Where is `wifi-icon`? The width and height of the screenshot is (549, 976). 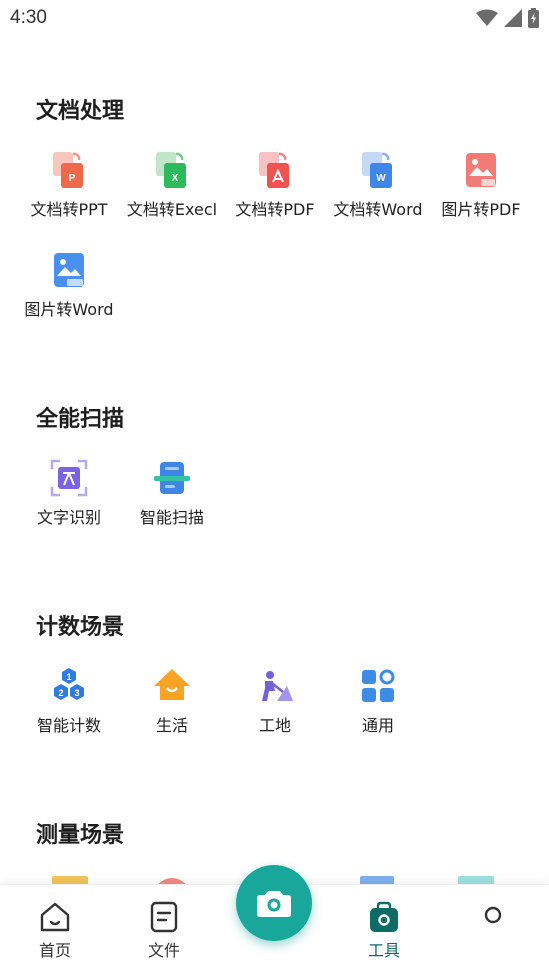 wifi-icon is located at coordinates (487, 17).